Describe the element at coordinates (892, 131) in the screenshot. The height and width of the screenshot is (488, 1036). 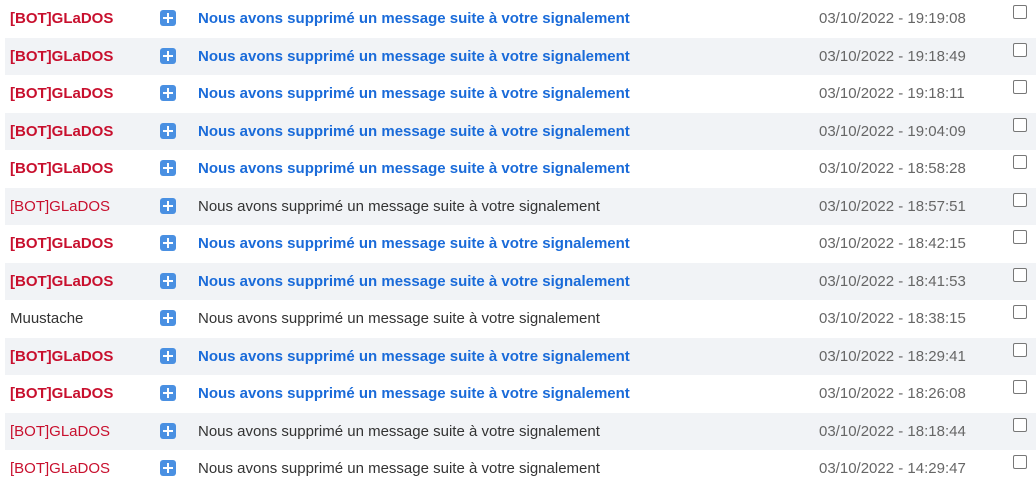
I see `message-date: 03/10/2022 - 19:04:09` at that location.